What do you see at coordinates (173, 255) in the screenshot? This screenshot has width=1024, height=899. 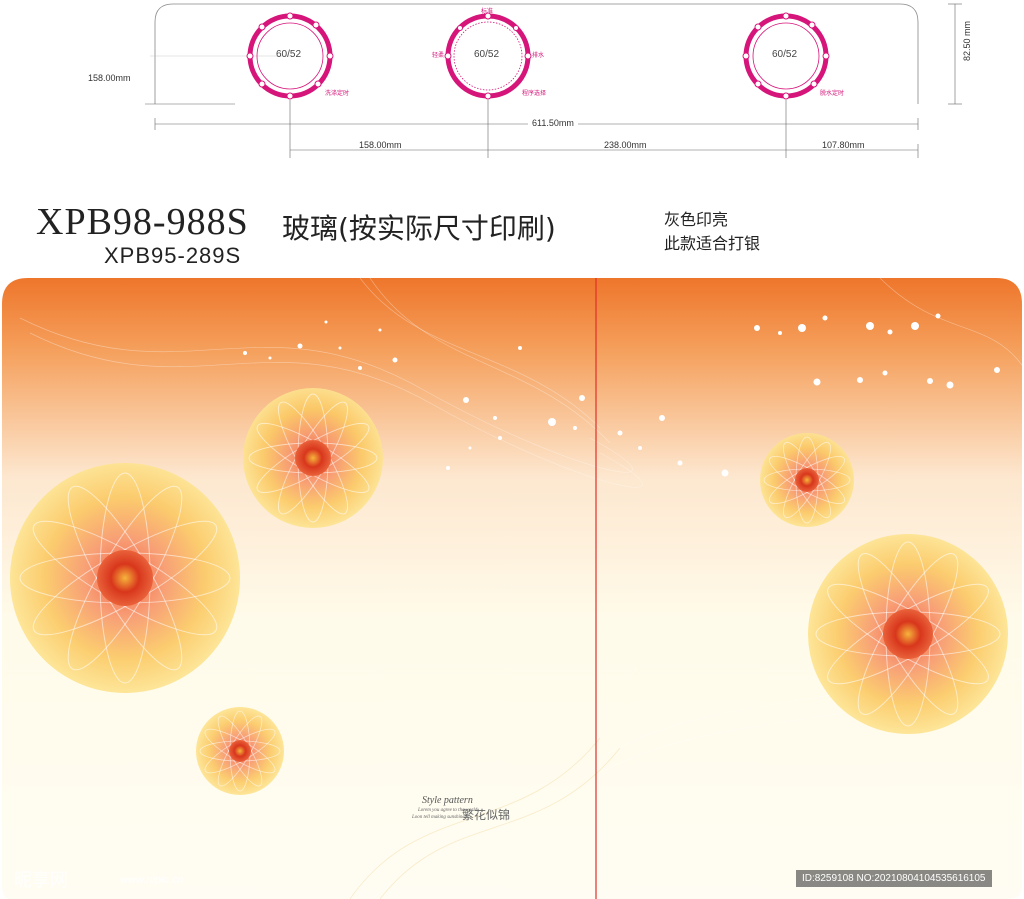 I see `model-sub: XPB95-289S` at bounding box center [173, 255].